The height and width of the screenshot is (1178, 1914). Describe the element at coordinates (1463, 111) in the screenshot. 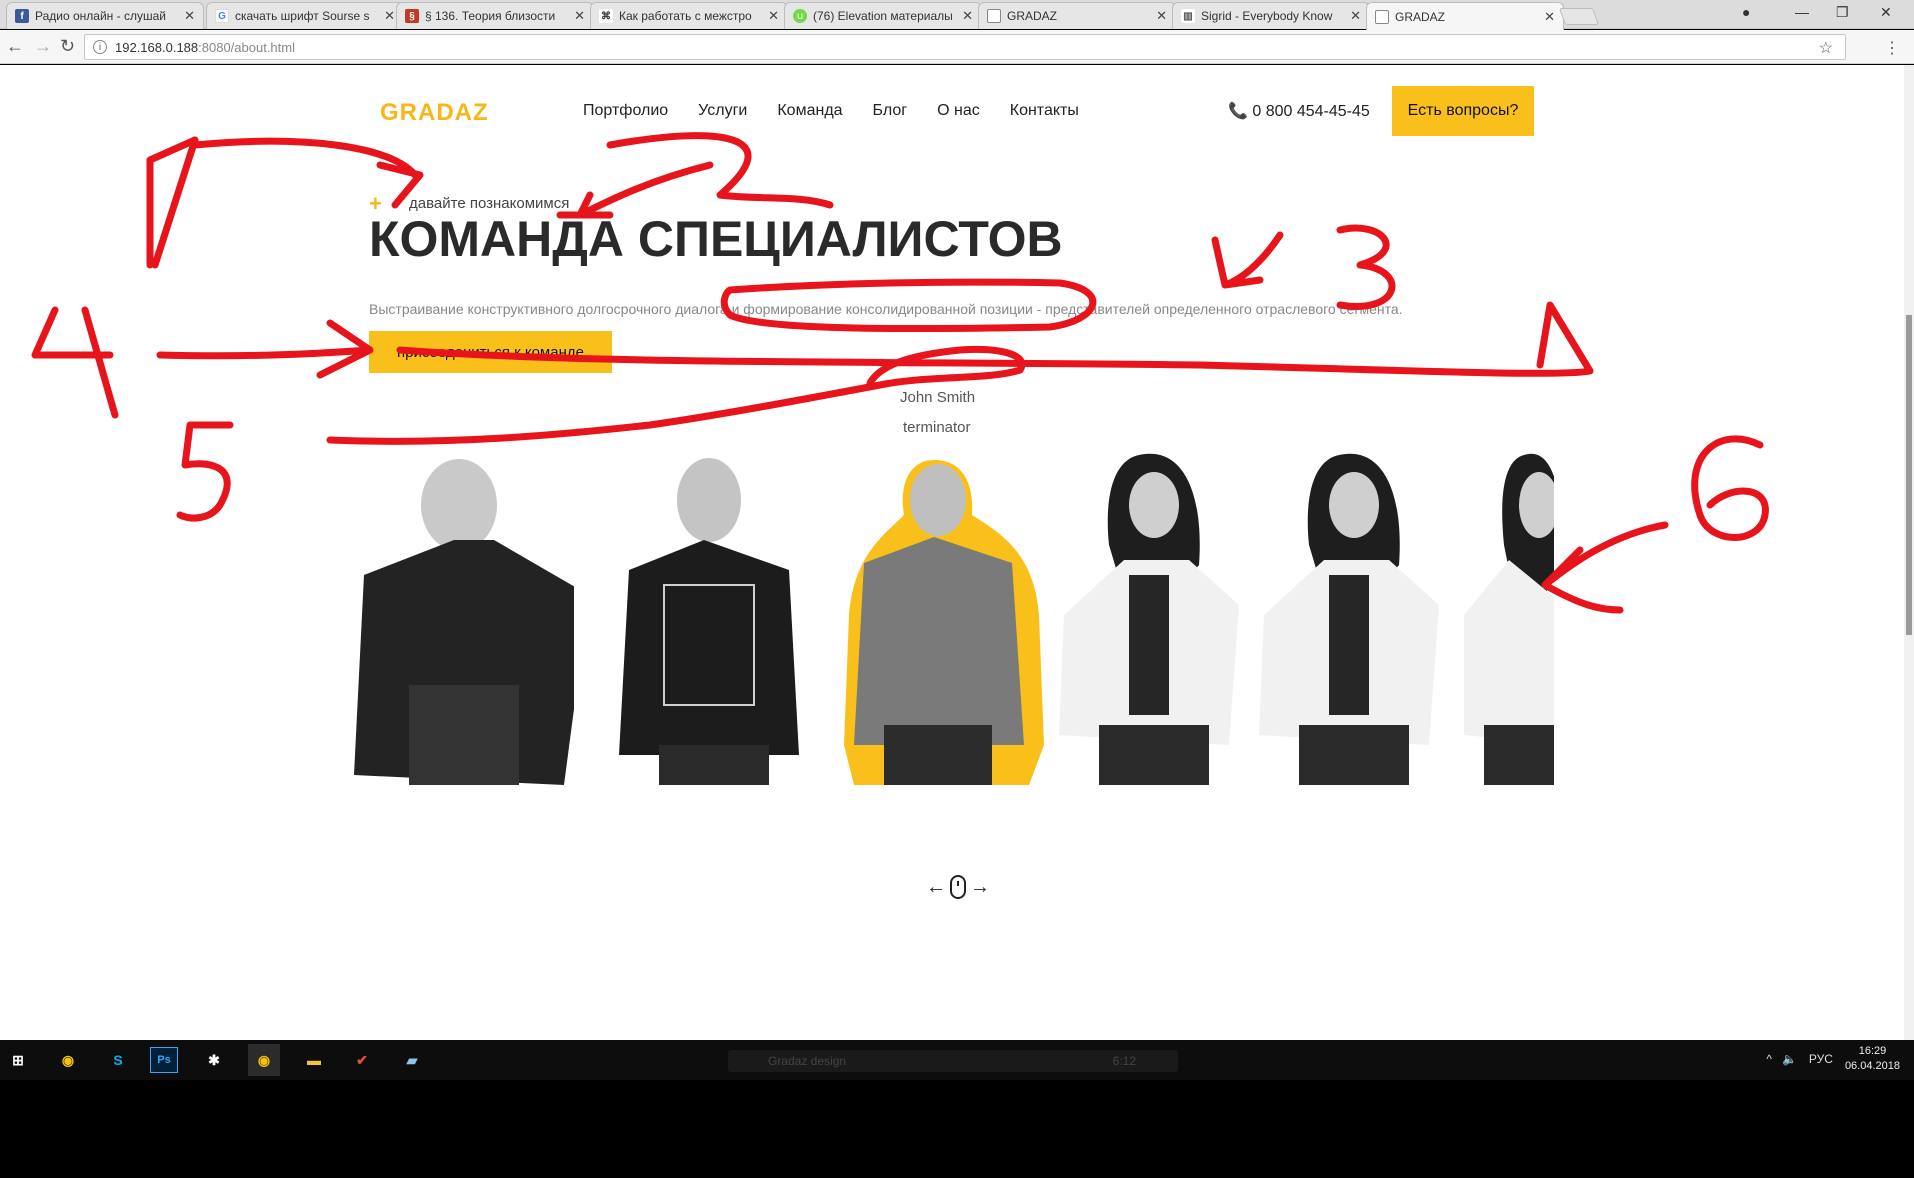

I see `questions-button: Есть вопросы?` at that location.